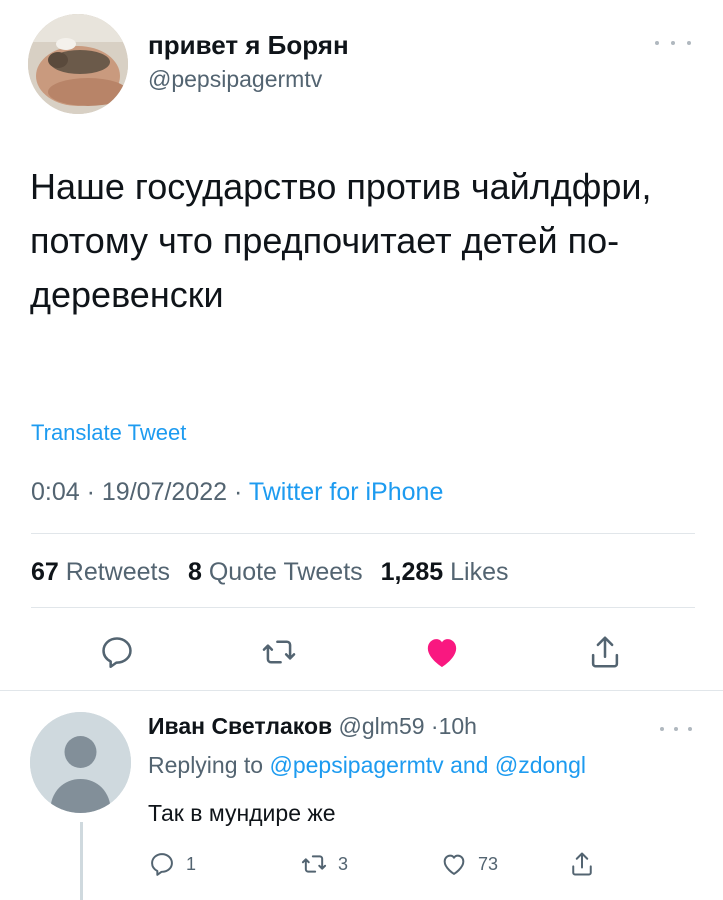  I want to click on reply-like-button: 73, so click(469, 864).